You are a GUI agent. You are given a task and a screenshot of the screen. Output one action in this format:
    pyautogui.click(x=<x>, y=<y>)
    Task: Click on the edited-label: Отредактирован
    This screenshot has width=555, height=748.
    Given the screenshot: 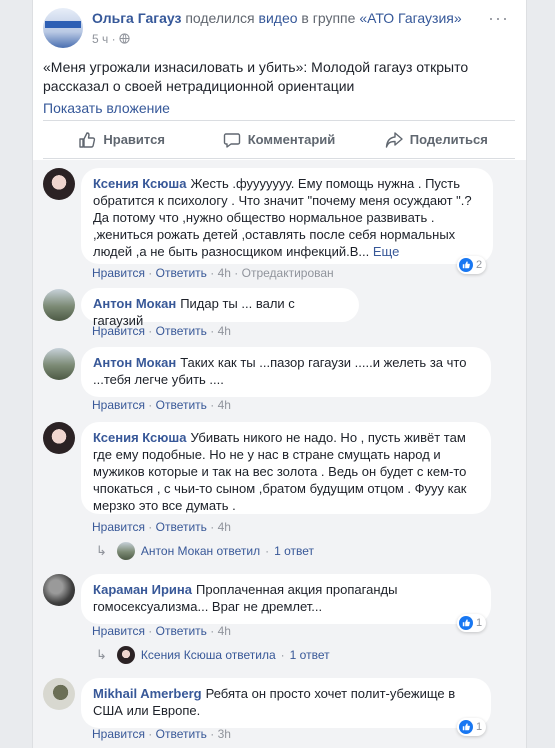 What is the action you would take?
    pyautogui.click(x=287, y=273)
    